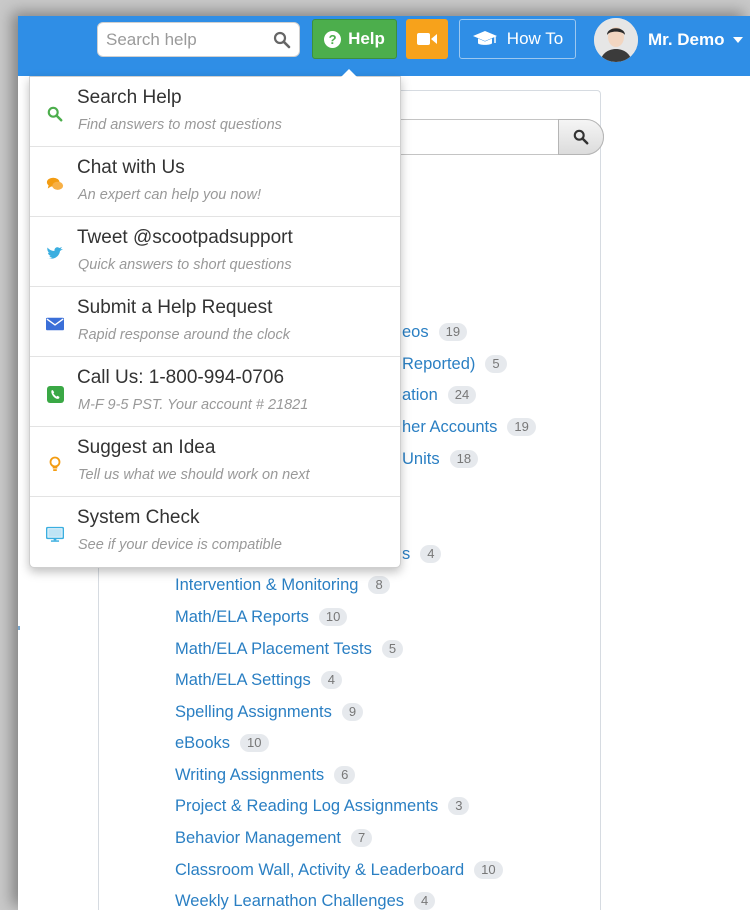 The height and width of the screenshot is (910, 750). I want to click on list-item: Spelling Assignments 9, so click(269, 712).